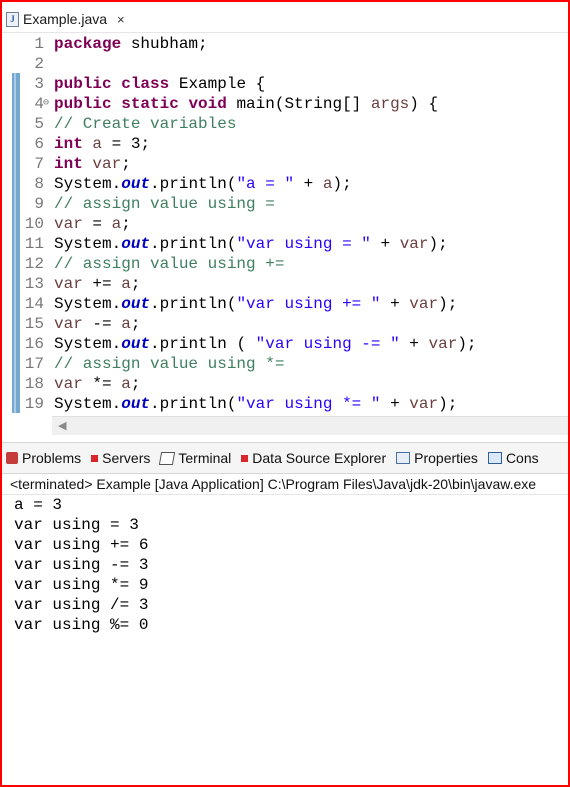 The height and width of the screenshot is (787, 570). Describe the element at coordinates (167, 458) in the screenshot. I see `terminal-icon` at that location.